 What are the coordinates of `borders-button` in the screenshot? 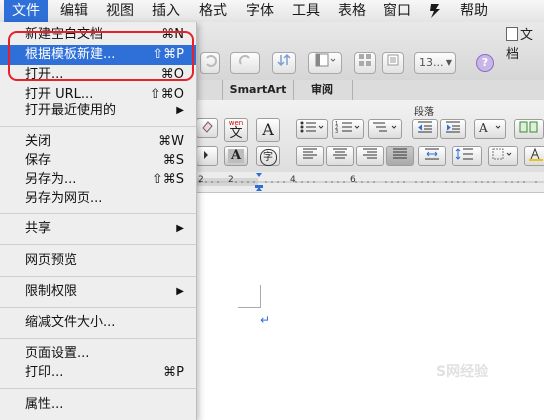 It's located at (503, 156).